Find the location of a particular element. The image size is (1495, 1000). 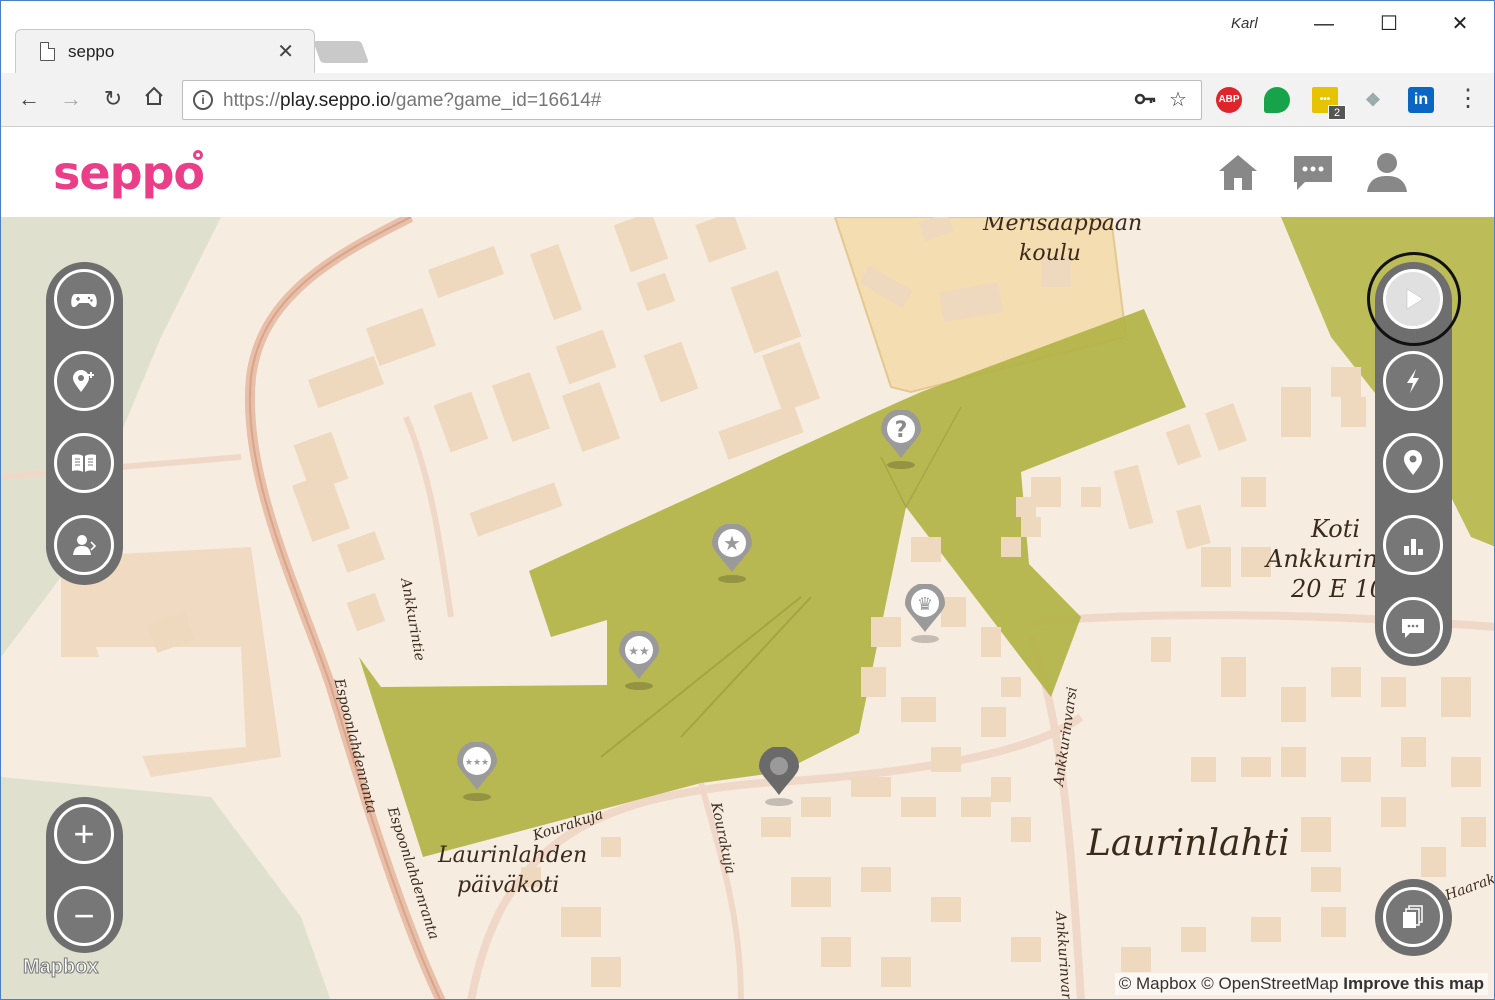

map-label-daycare-2: päiväkoti is located at coordinates (508, 885).